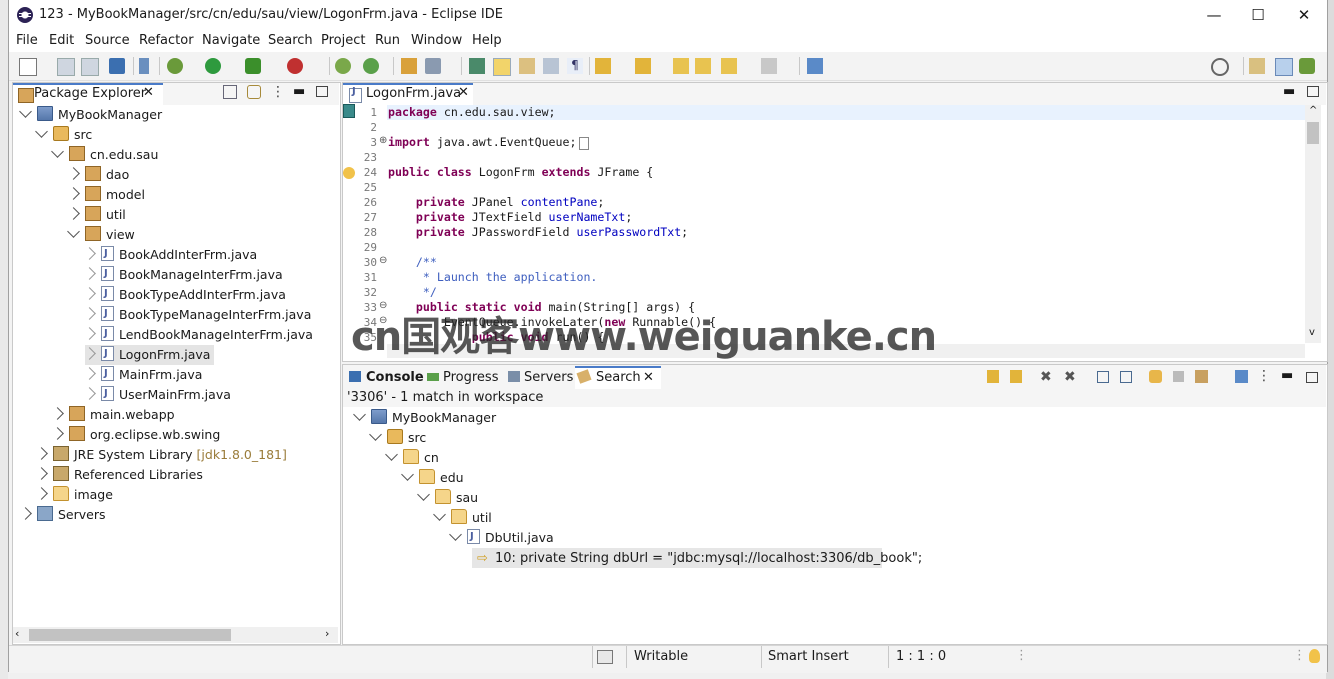  Describe the element at coordinates (184, 294) in the screenshot. I see `tree-item: BookTypeAddInterFrm.java` at that location.